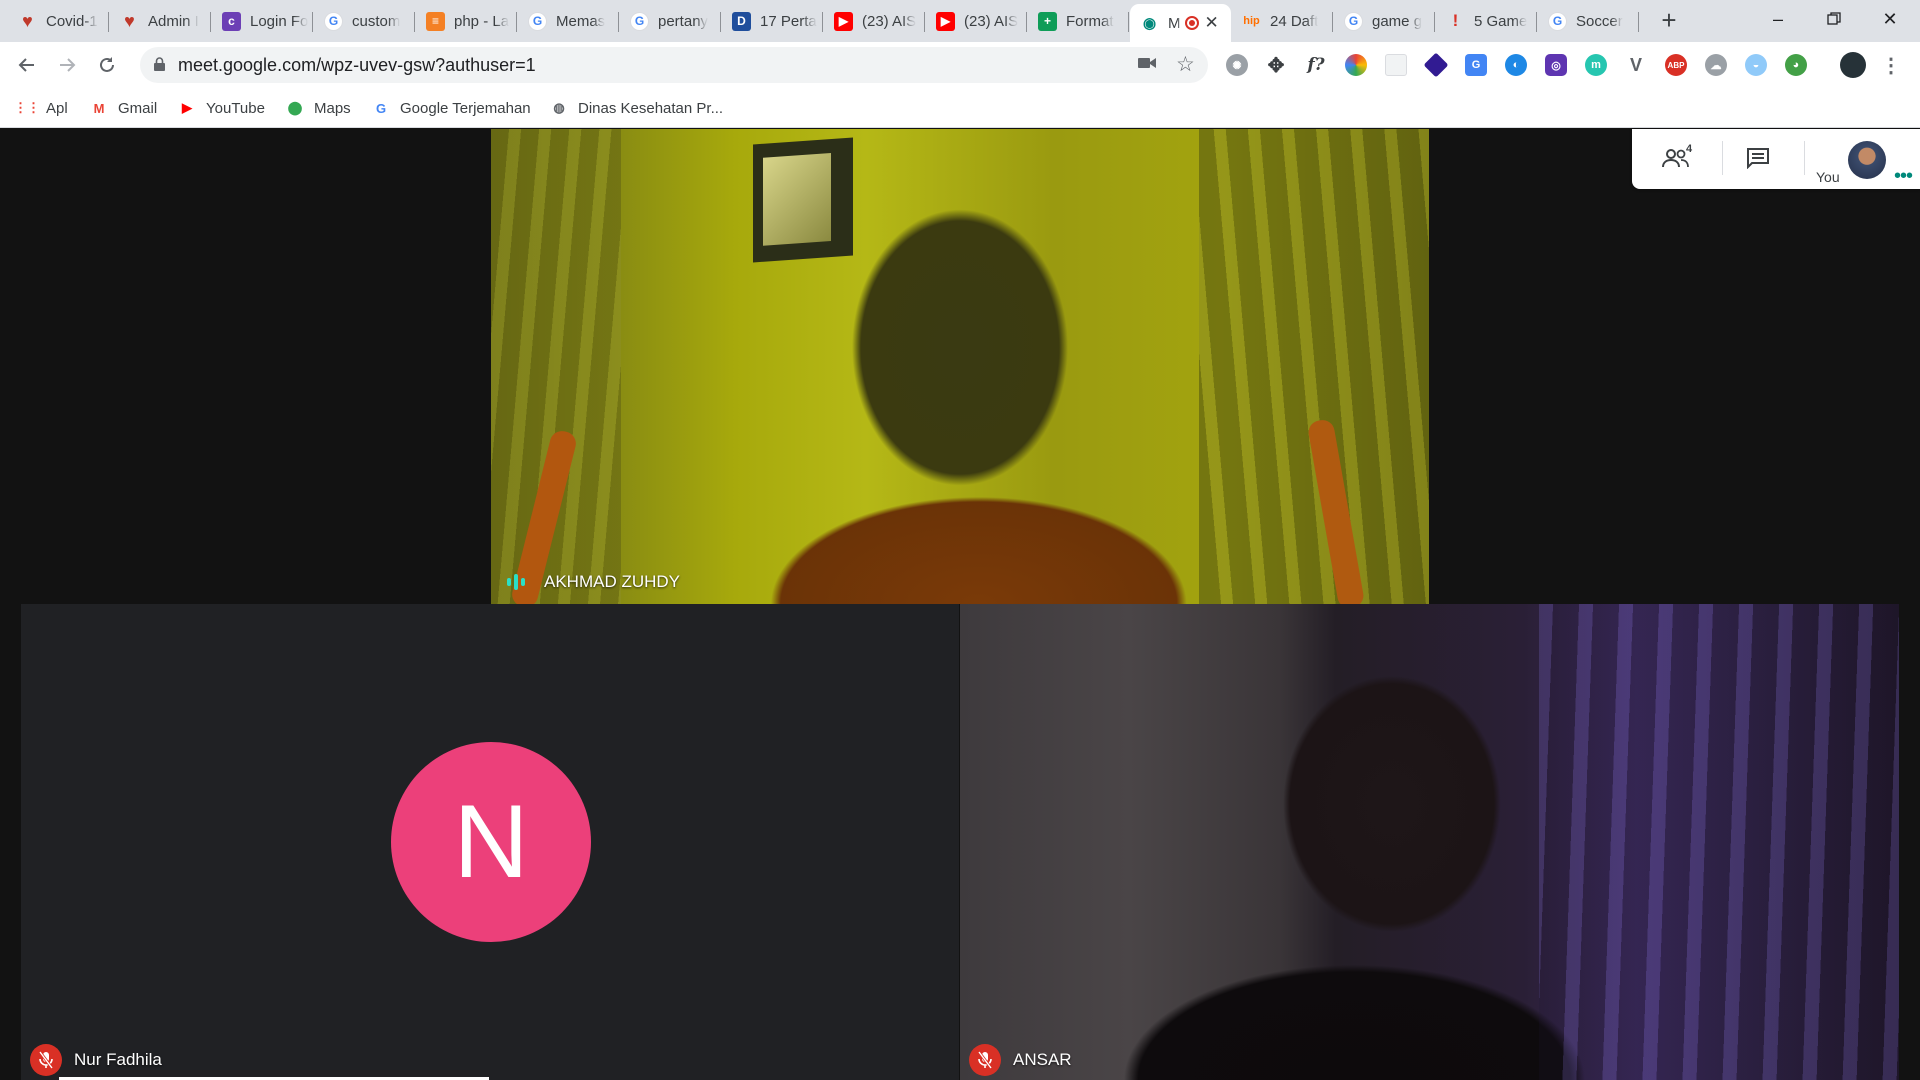 The height and width of the screenshot is (1080, 1920). I want to click on mic-off-icon, so click(46, 1060).